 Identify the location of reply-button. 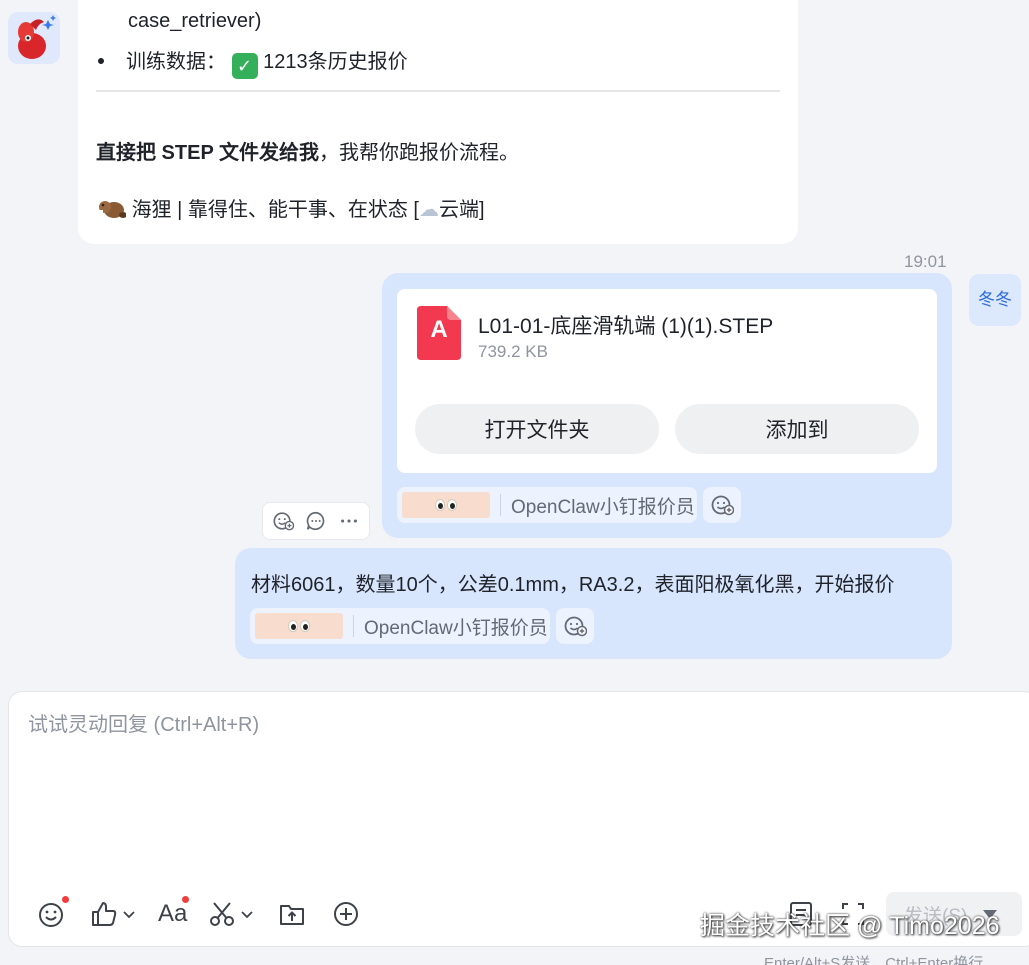
(316, 521).